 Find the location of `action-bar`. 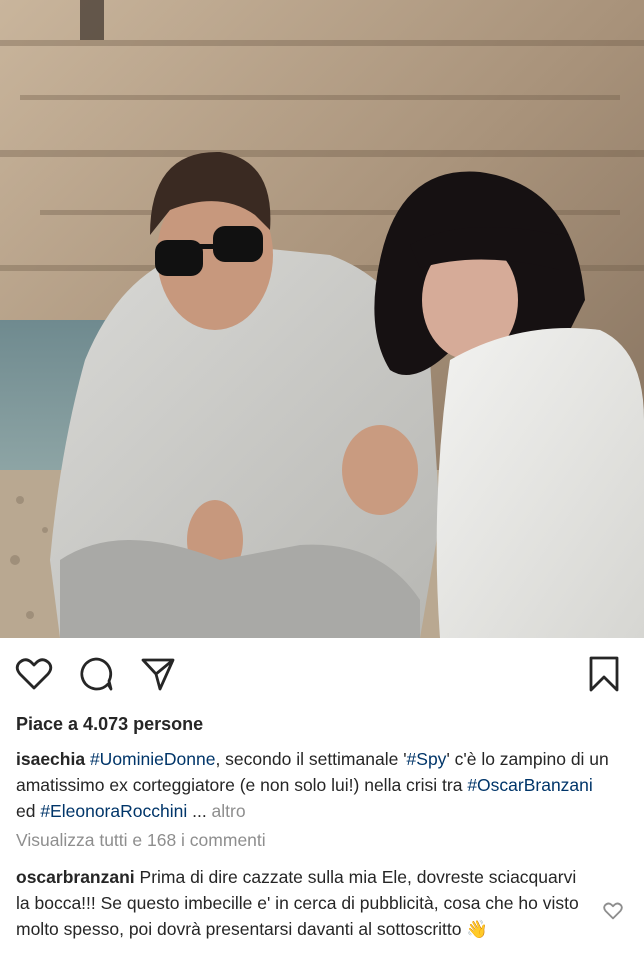

action-bar is located at coordinates (322, 676).